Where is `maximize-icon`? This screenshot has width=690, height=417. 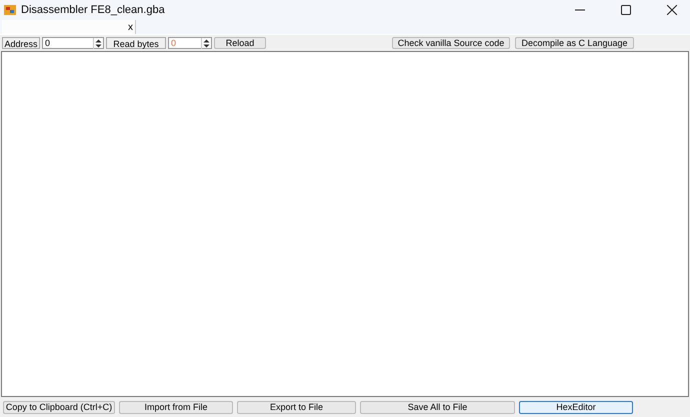 maximize-icon is located at coordinates (626, 10).